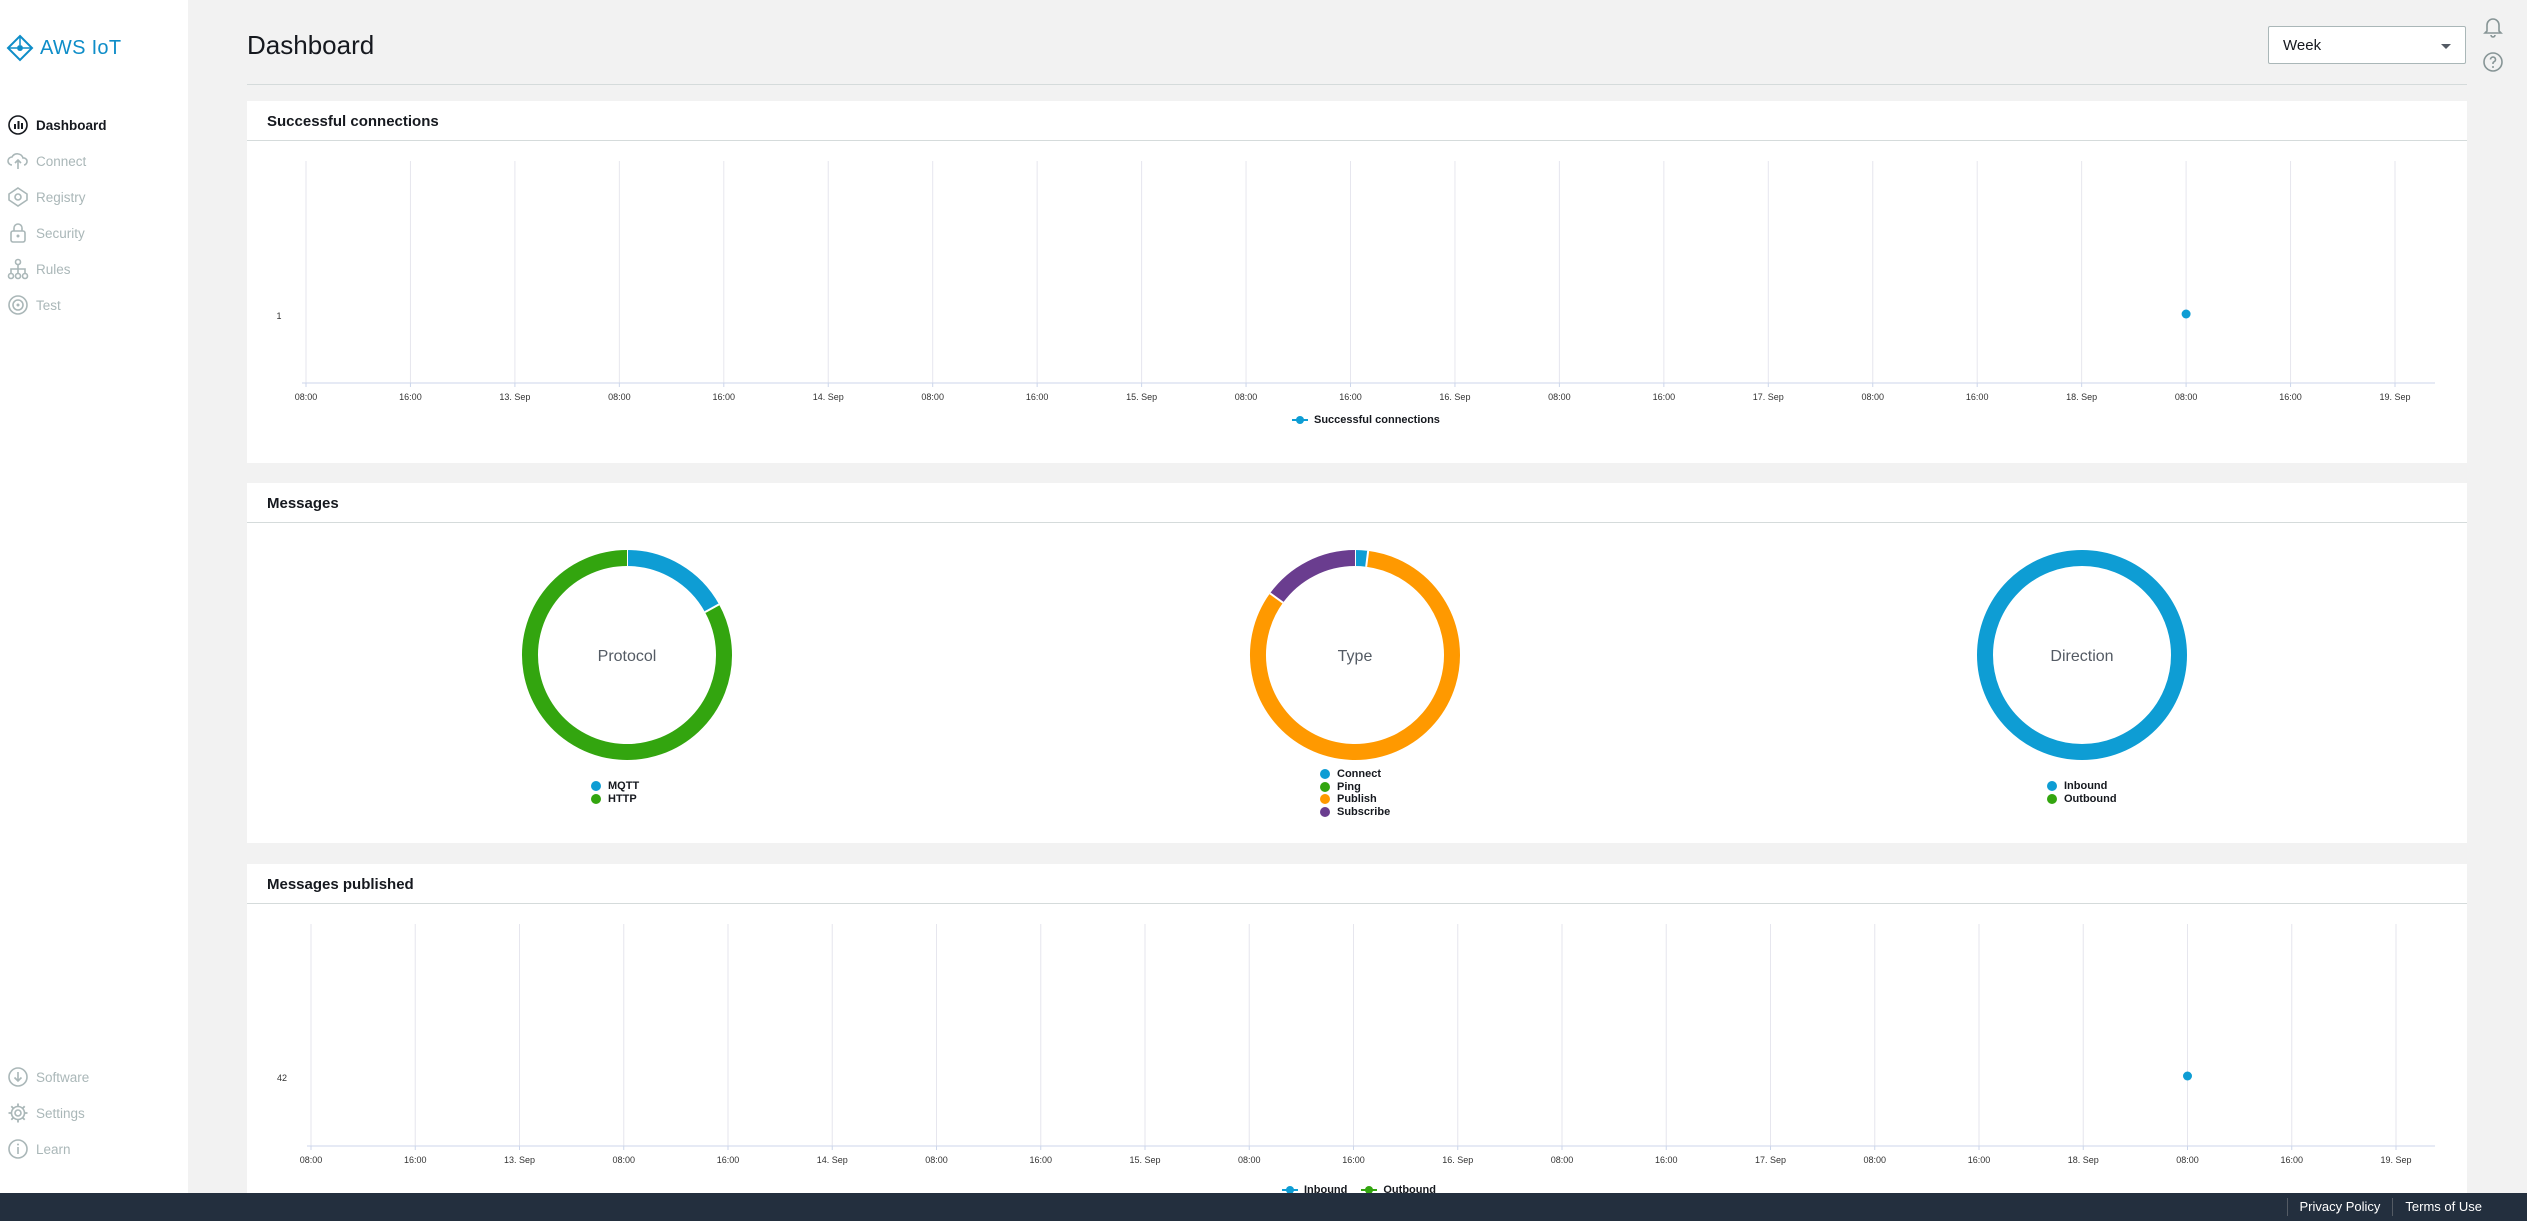 The width and height of the screenshot is (2527, 1221). What do you see at coordinates (1357, 884) in the screenshot?
I see `panel-title: Messages published` at bounding box center [1357, 884].